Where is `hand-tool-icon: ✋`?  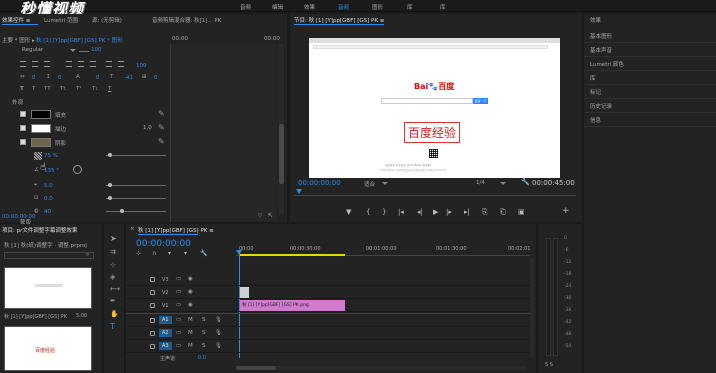 hand-tool-icon: ✋ is located at coordinates (114, 314).